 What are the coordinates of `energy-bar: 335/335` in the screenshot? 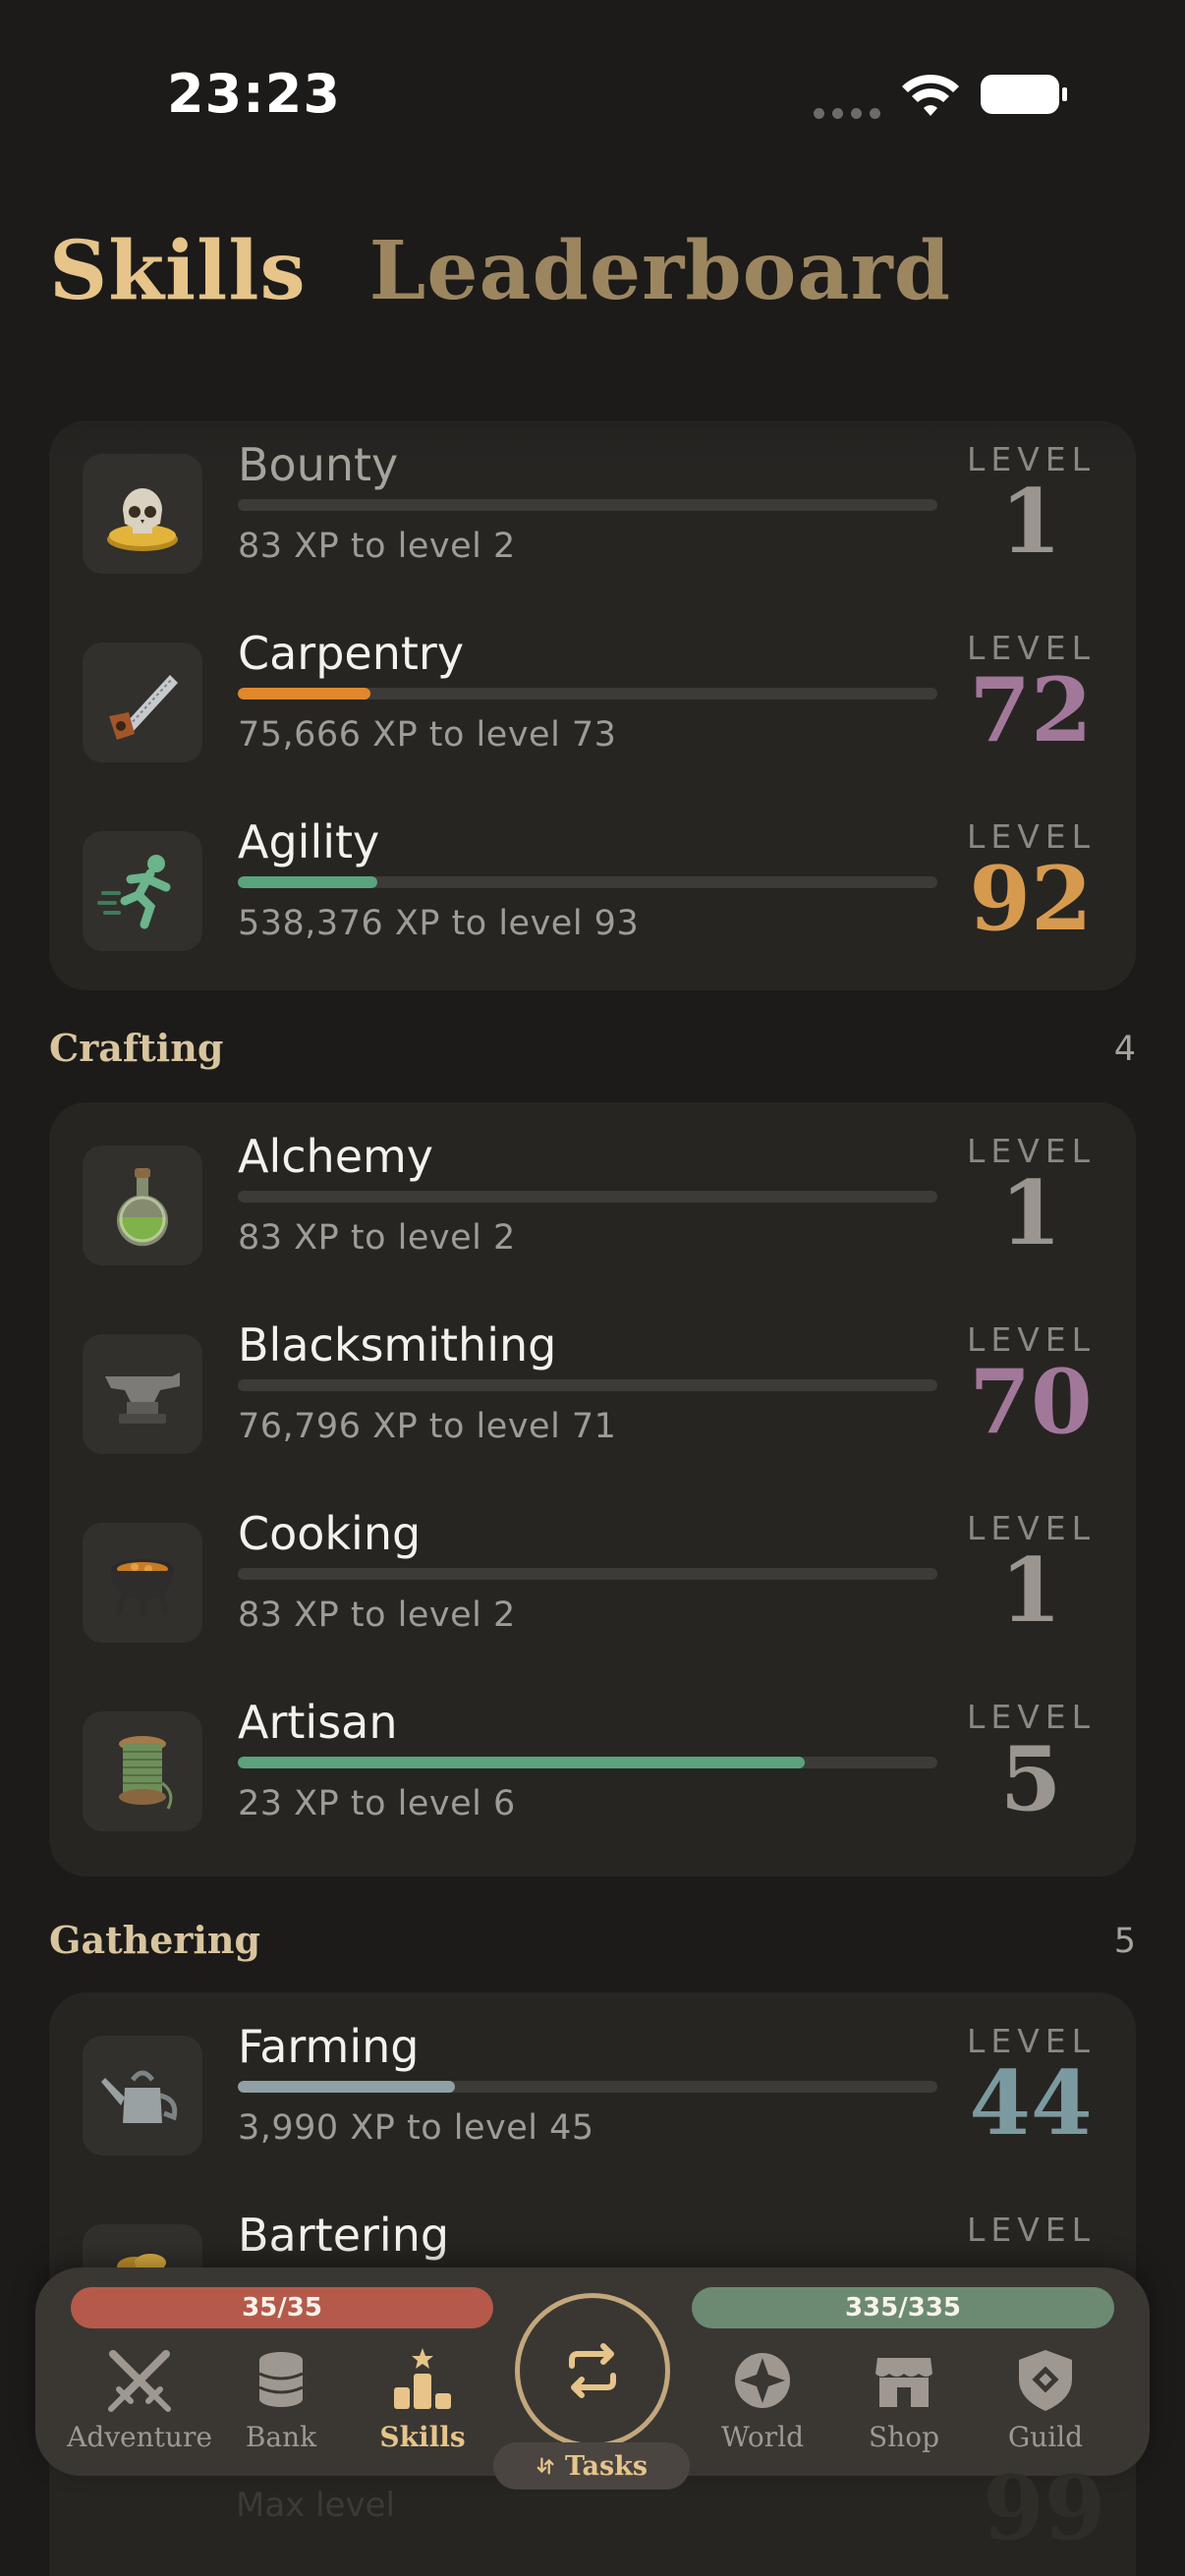 It's located at (903, 2307).